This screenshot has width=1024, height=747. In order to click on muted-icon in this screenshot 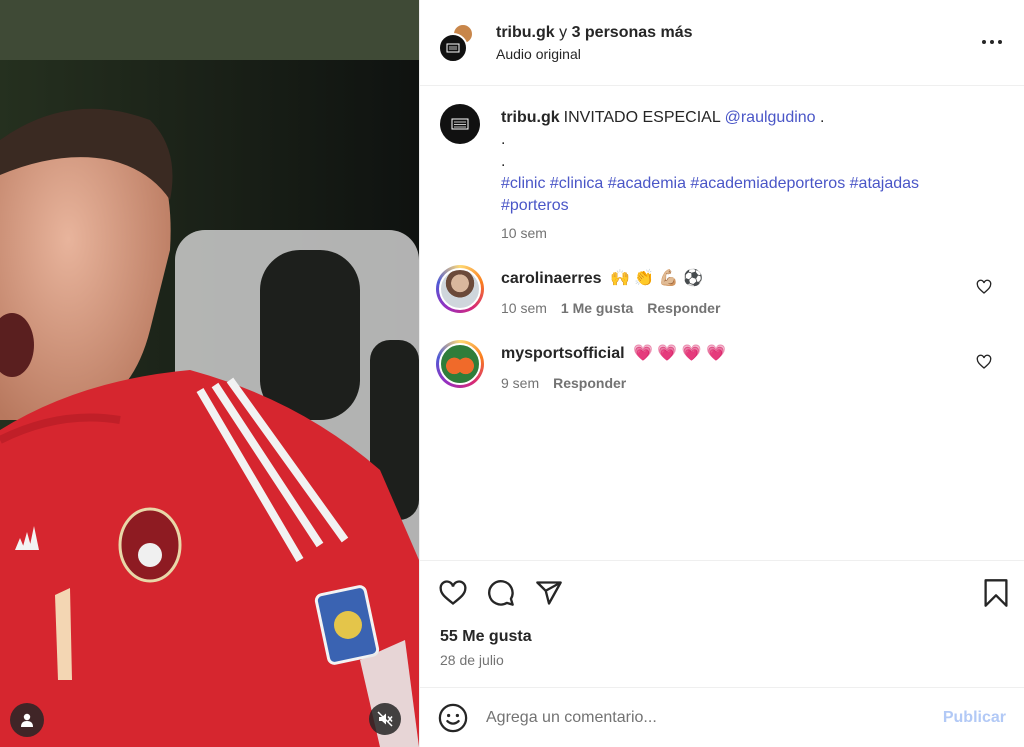, I will do `click(385, 719)`.